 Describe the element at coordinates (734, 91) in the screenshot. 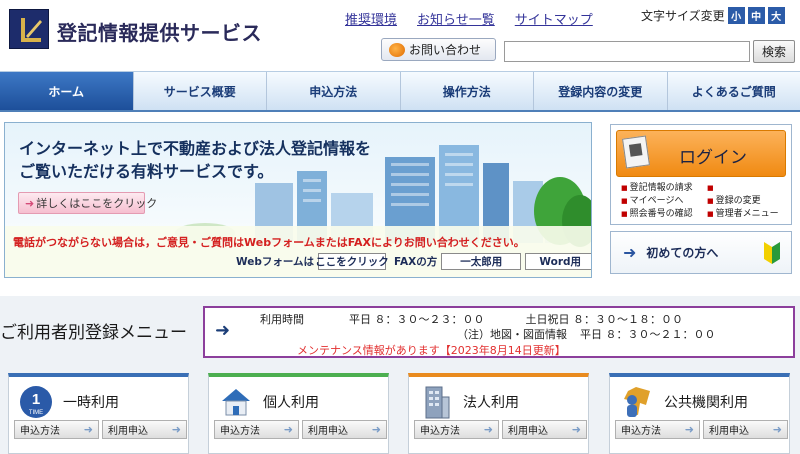

I see `nav-faq: よくあるご質問` at that location.